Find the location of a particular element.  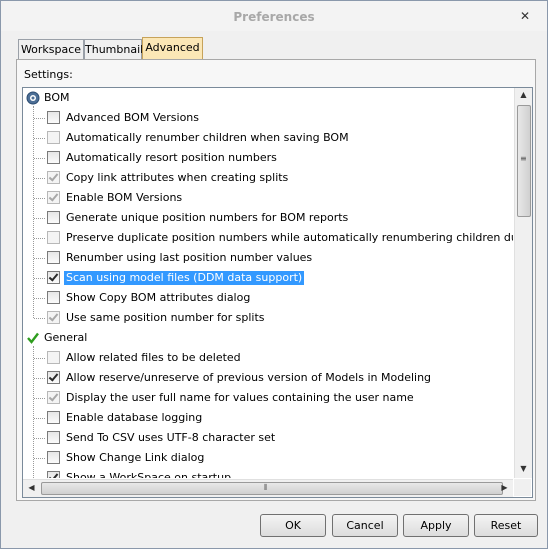

grip-icon: ⦀ is located at coordinates (266, 487).